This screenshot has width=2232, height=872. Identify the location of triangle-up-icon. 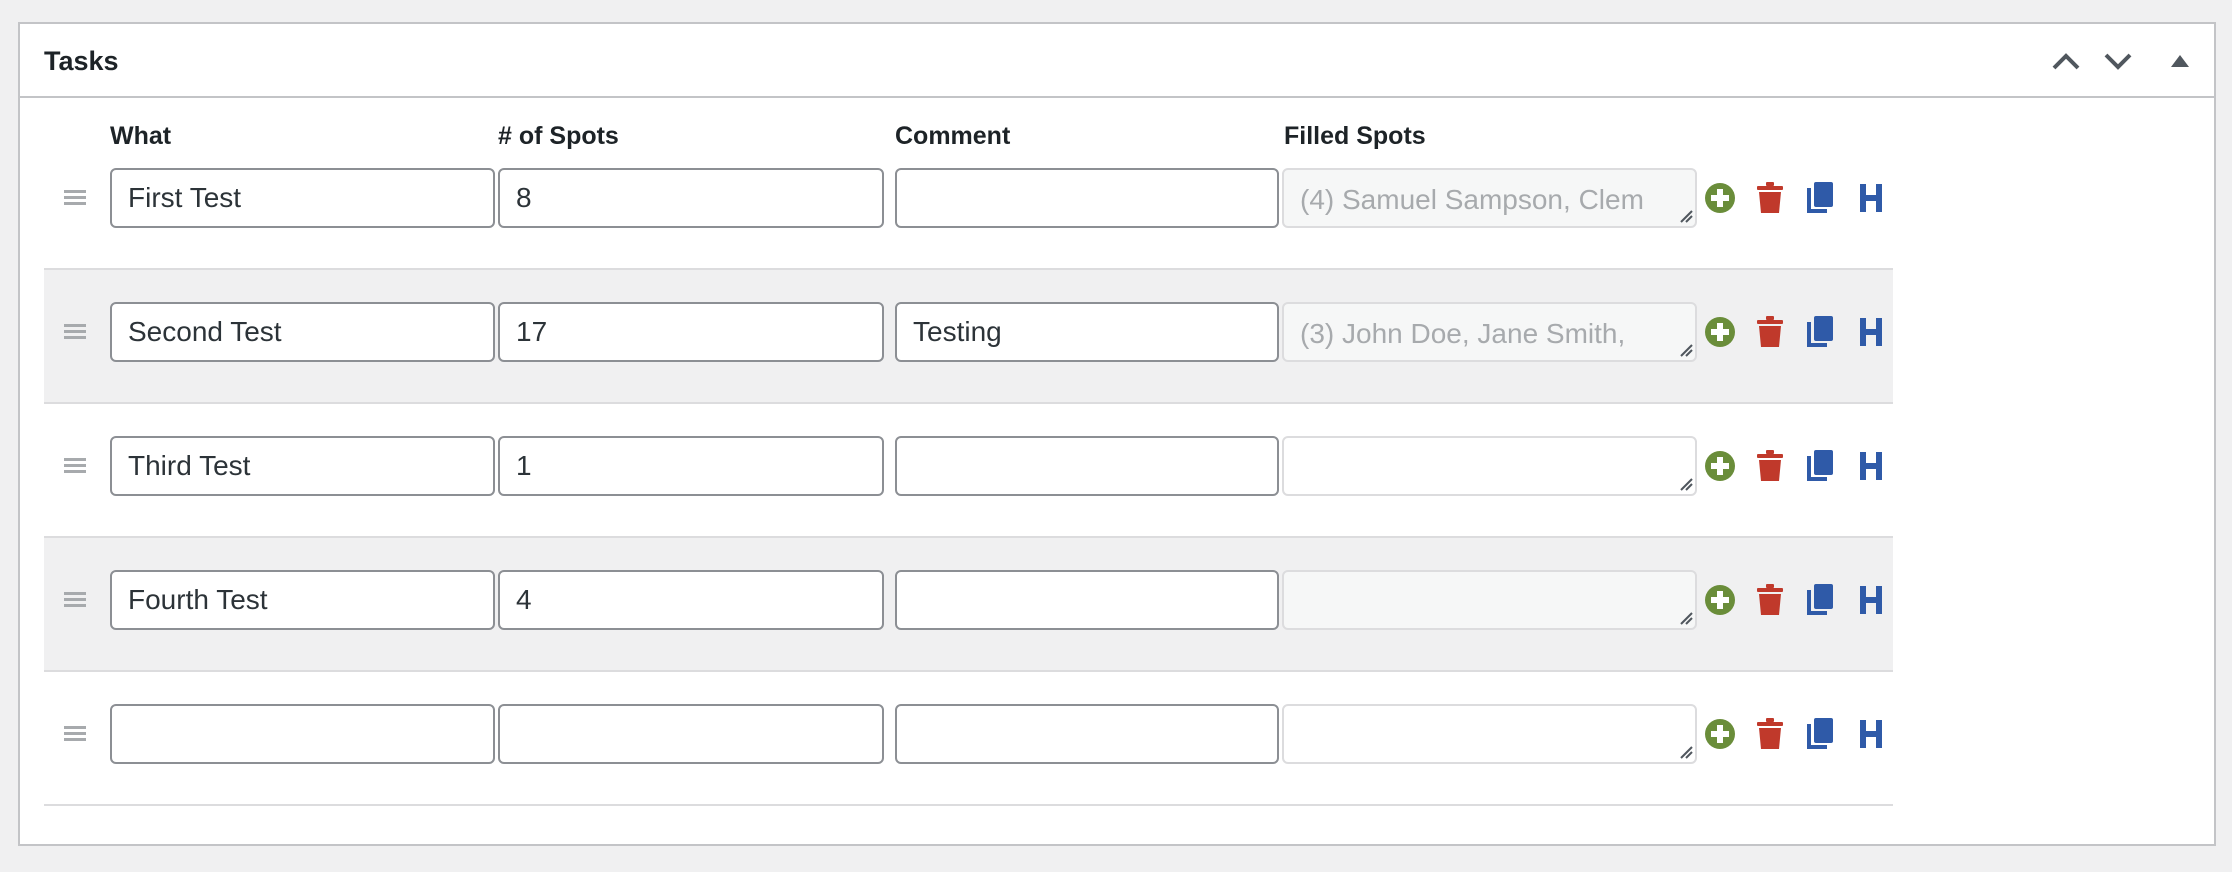
(2180, 61).